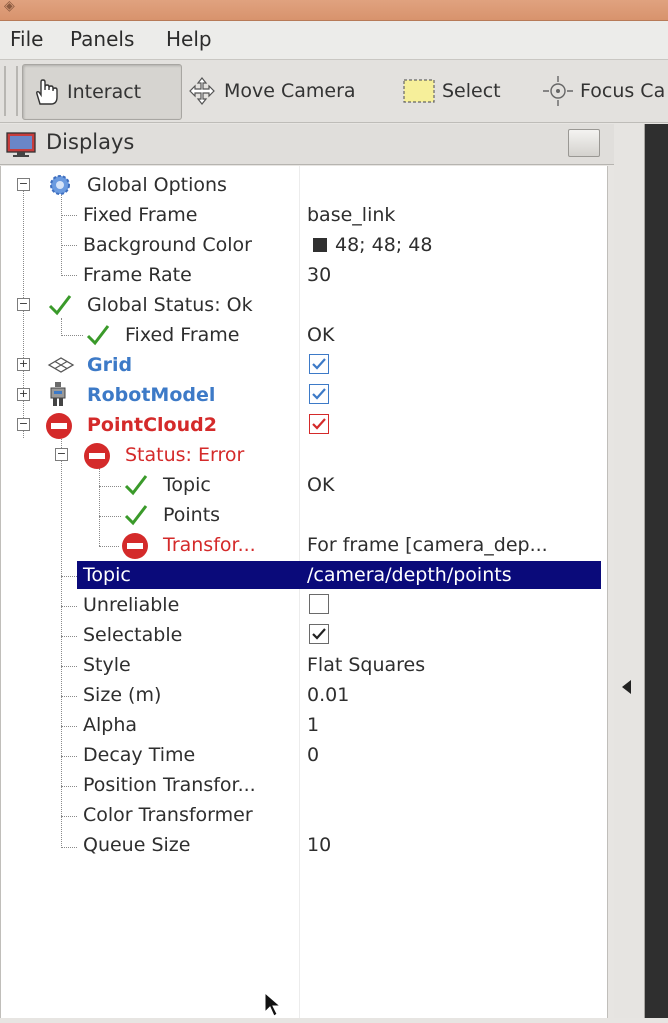  What do you see at coordinates (320, 245) in the screenshot?
I see `color-swatch` at bounding box center [320, 245].